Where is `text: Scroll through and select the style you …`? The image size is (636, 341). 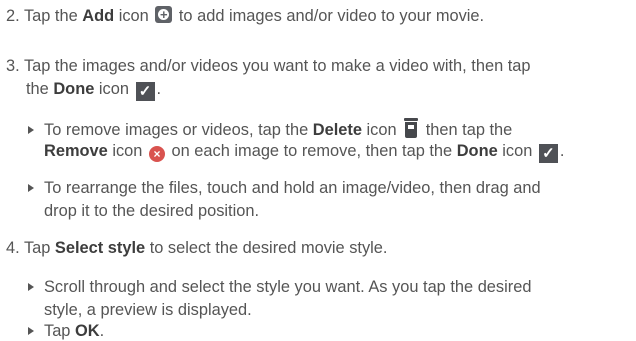 text: Scroll through and select the style you … is located at coordinates (288, 287).